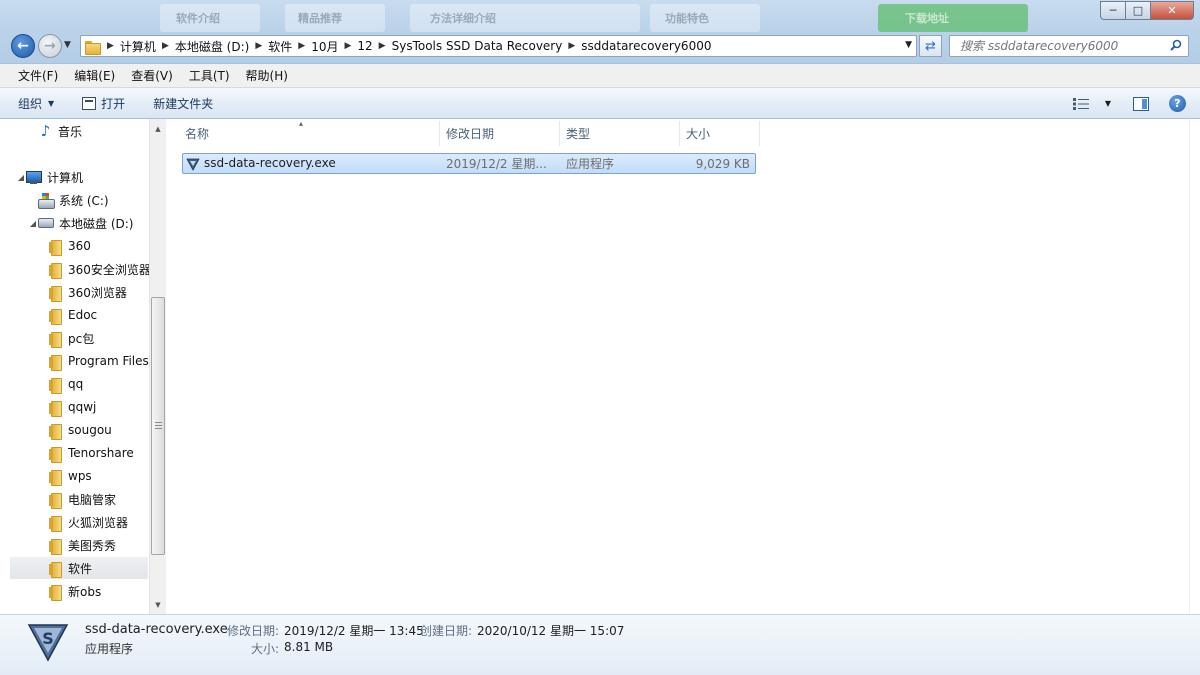 This screenshot has height=675, width=1200. I want to click on file-type: 应用程序, so click(590, 164).